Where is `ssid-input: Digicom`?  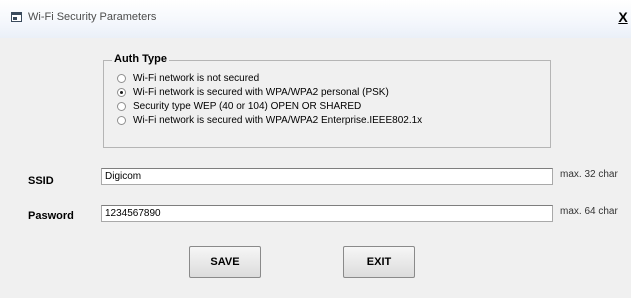
ssid-input: Digicom is located at coordinates (327, 176).